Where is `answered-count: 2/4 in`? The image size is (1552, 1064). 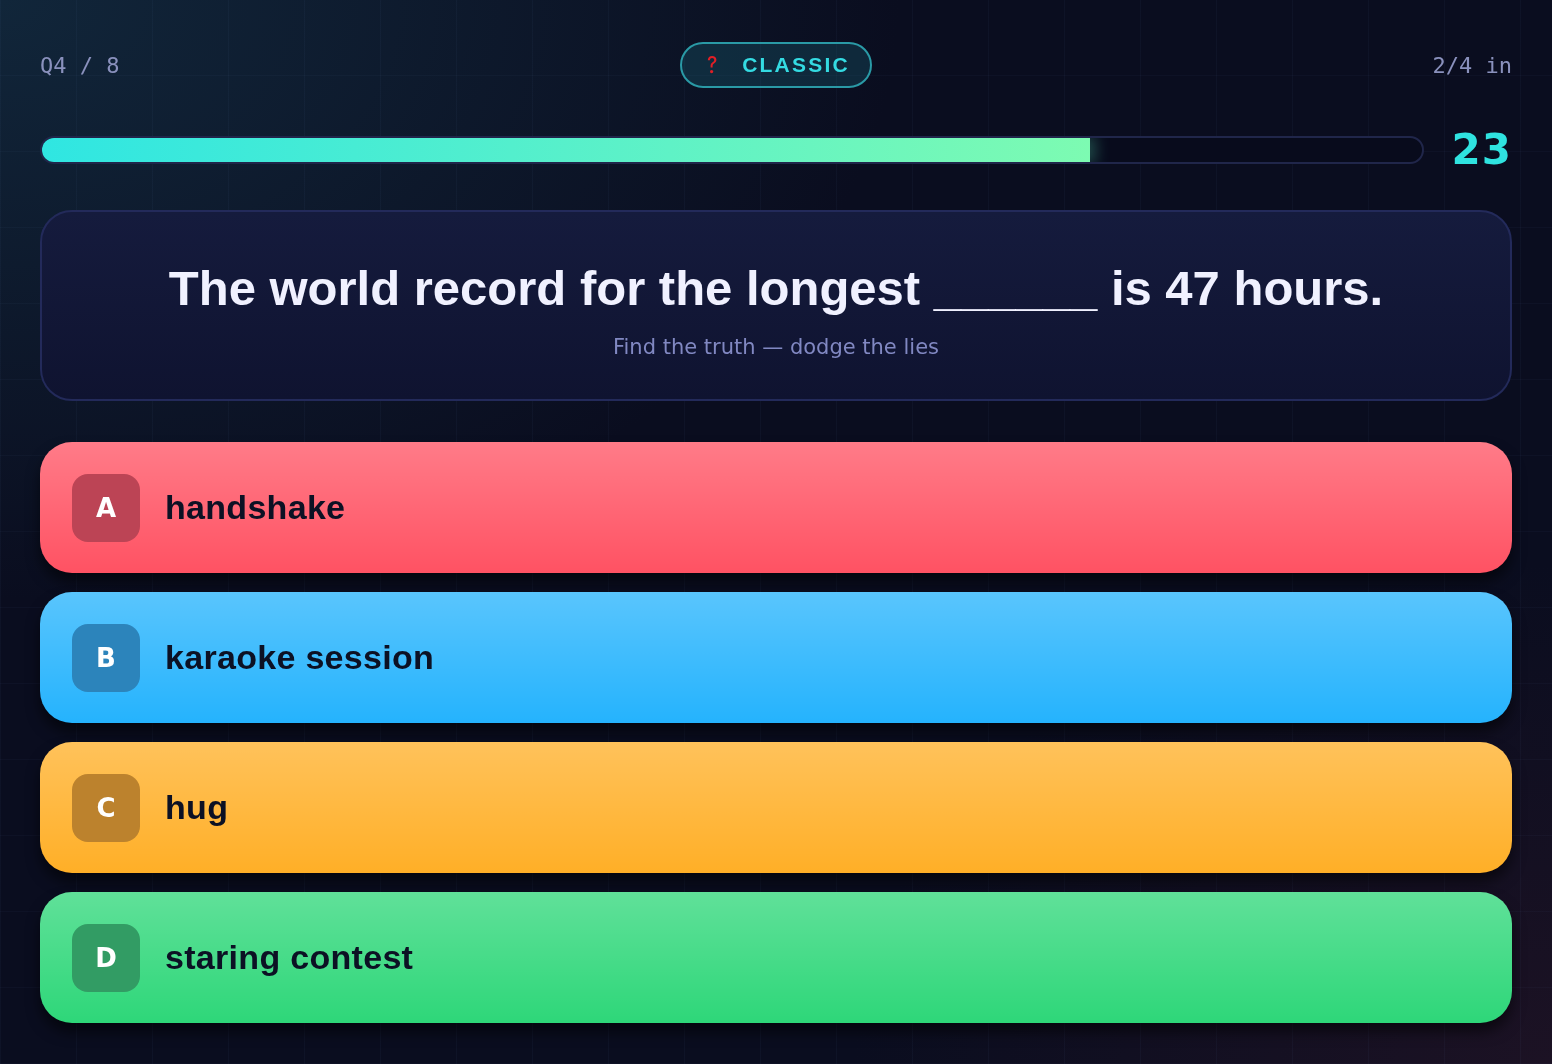
answered-count: 2/4 in is located at coordinates (1472, 65).